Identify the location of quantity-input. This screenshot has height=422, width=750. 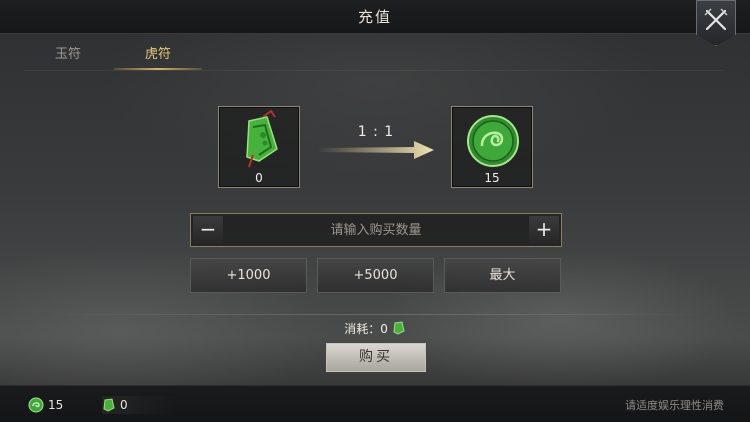
(376, 230).